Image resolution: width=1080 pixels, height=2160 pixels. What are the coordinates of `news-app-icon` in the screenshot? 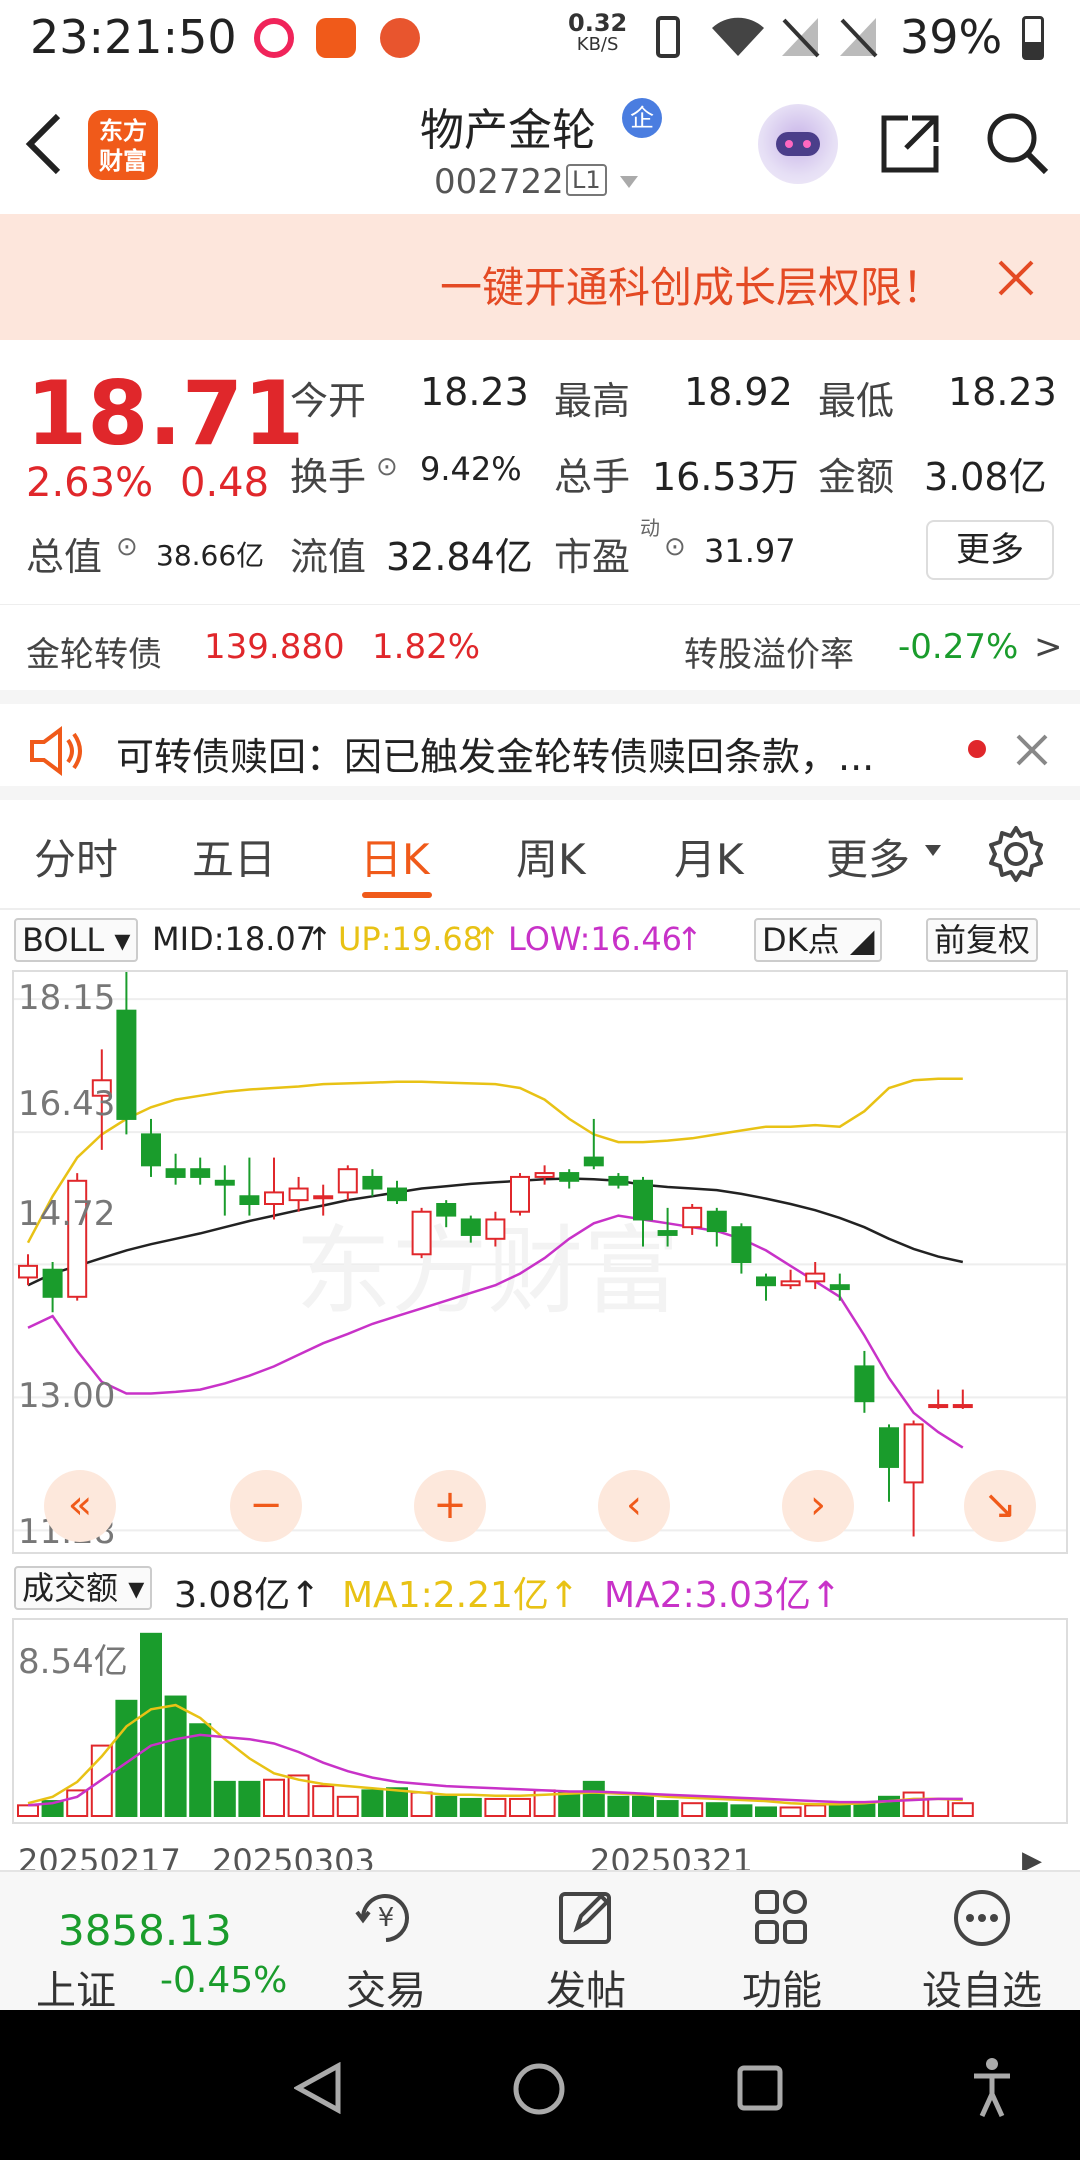 It's located at (336, 38).